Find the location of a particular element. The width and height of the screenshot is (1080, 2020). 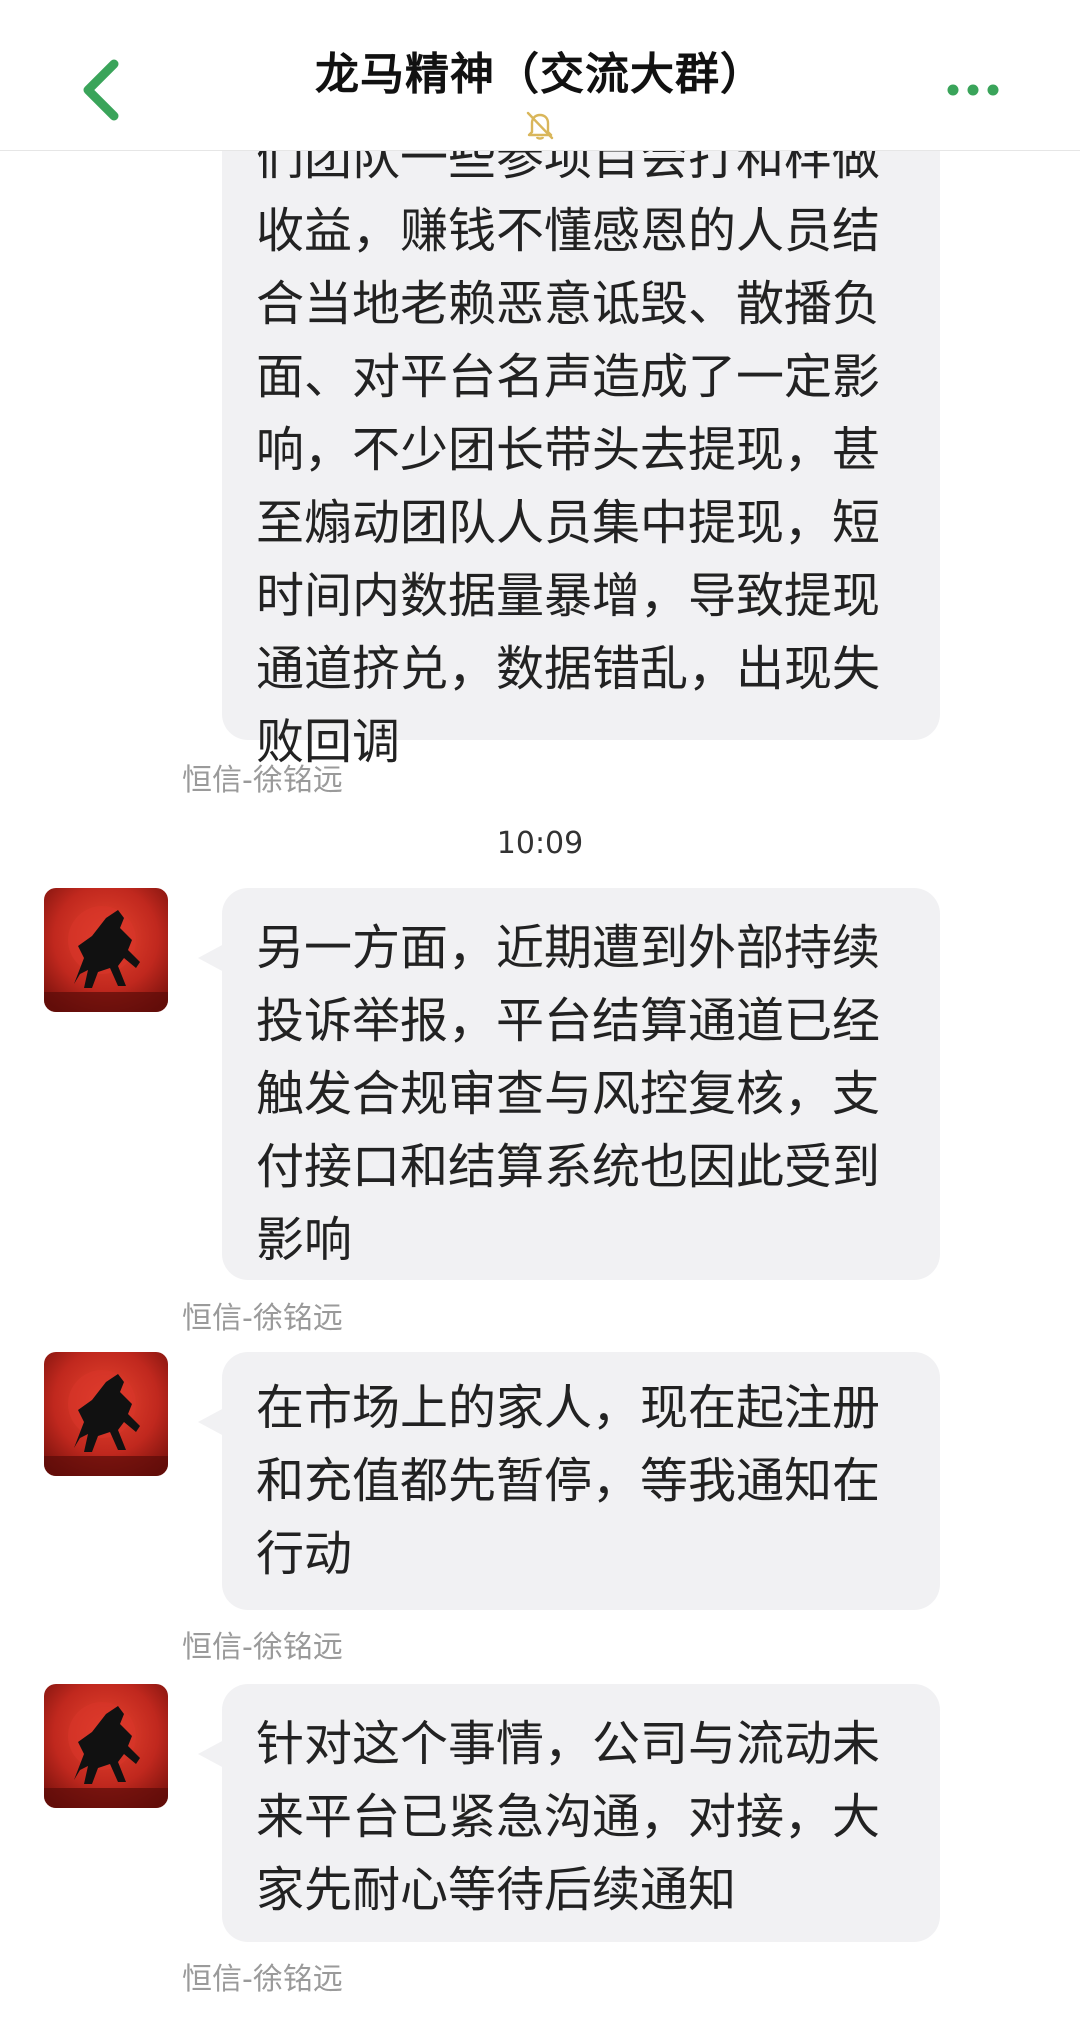

message-line: 针对这个事情，公司与流动未 is located at coordinates (568, 1744).